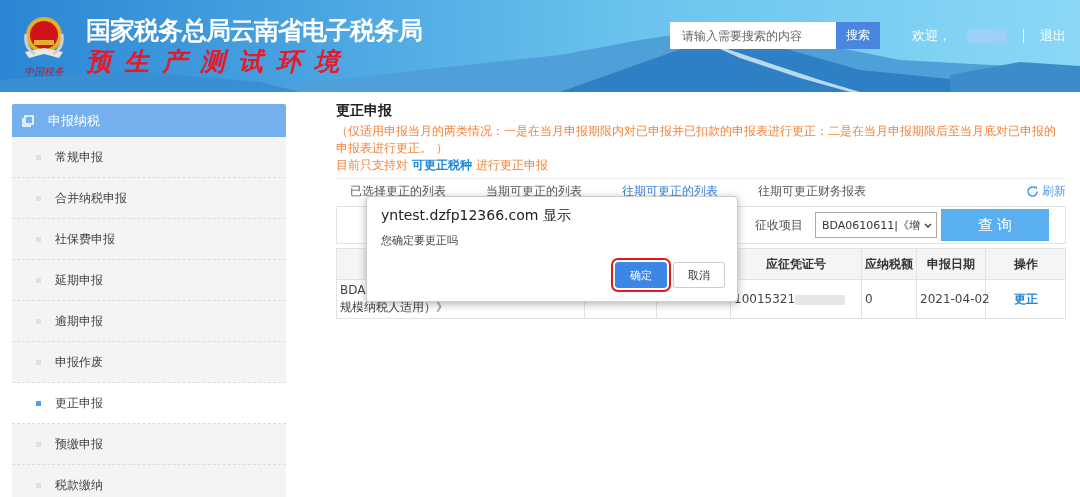  Describe the element at coordinates (796, 263) in the screenshot. I see `column-header: 应征凭证号` at that location.